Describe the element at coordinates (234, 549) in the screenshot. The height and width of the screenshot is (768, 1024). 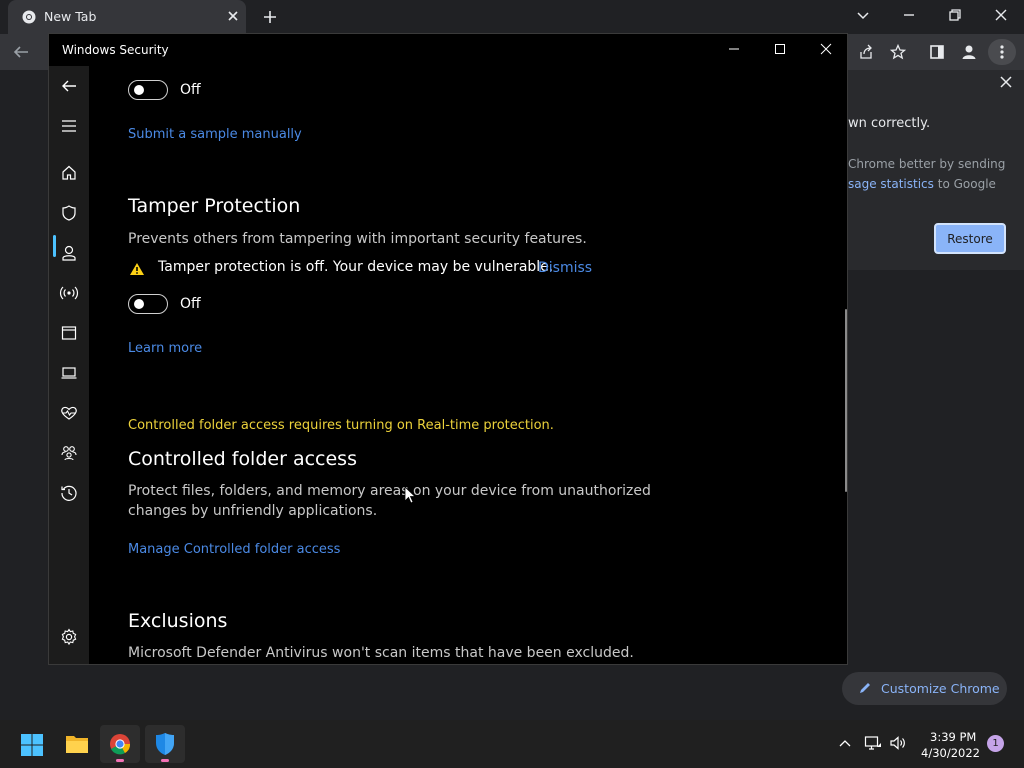
I see `manage-cfa-link: Manage Controlled folder access` at that location.